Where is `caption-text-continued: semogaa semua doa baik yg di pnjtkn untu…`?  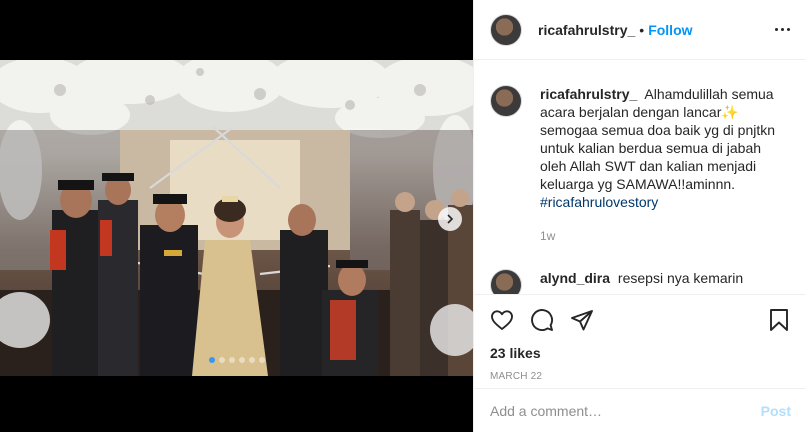 caption-text-continued: semogaa semua doa baik yg di pnjtkn untu… is located at coordinates (658, 157).